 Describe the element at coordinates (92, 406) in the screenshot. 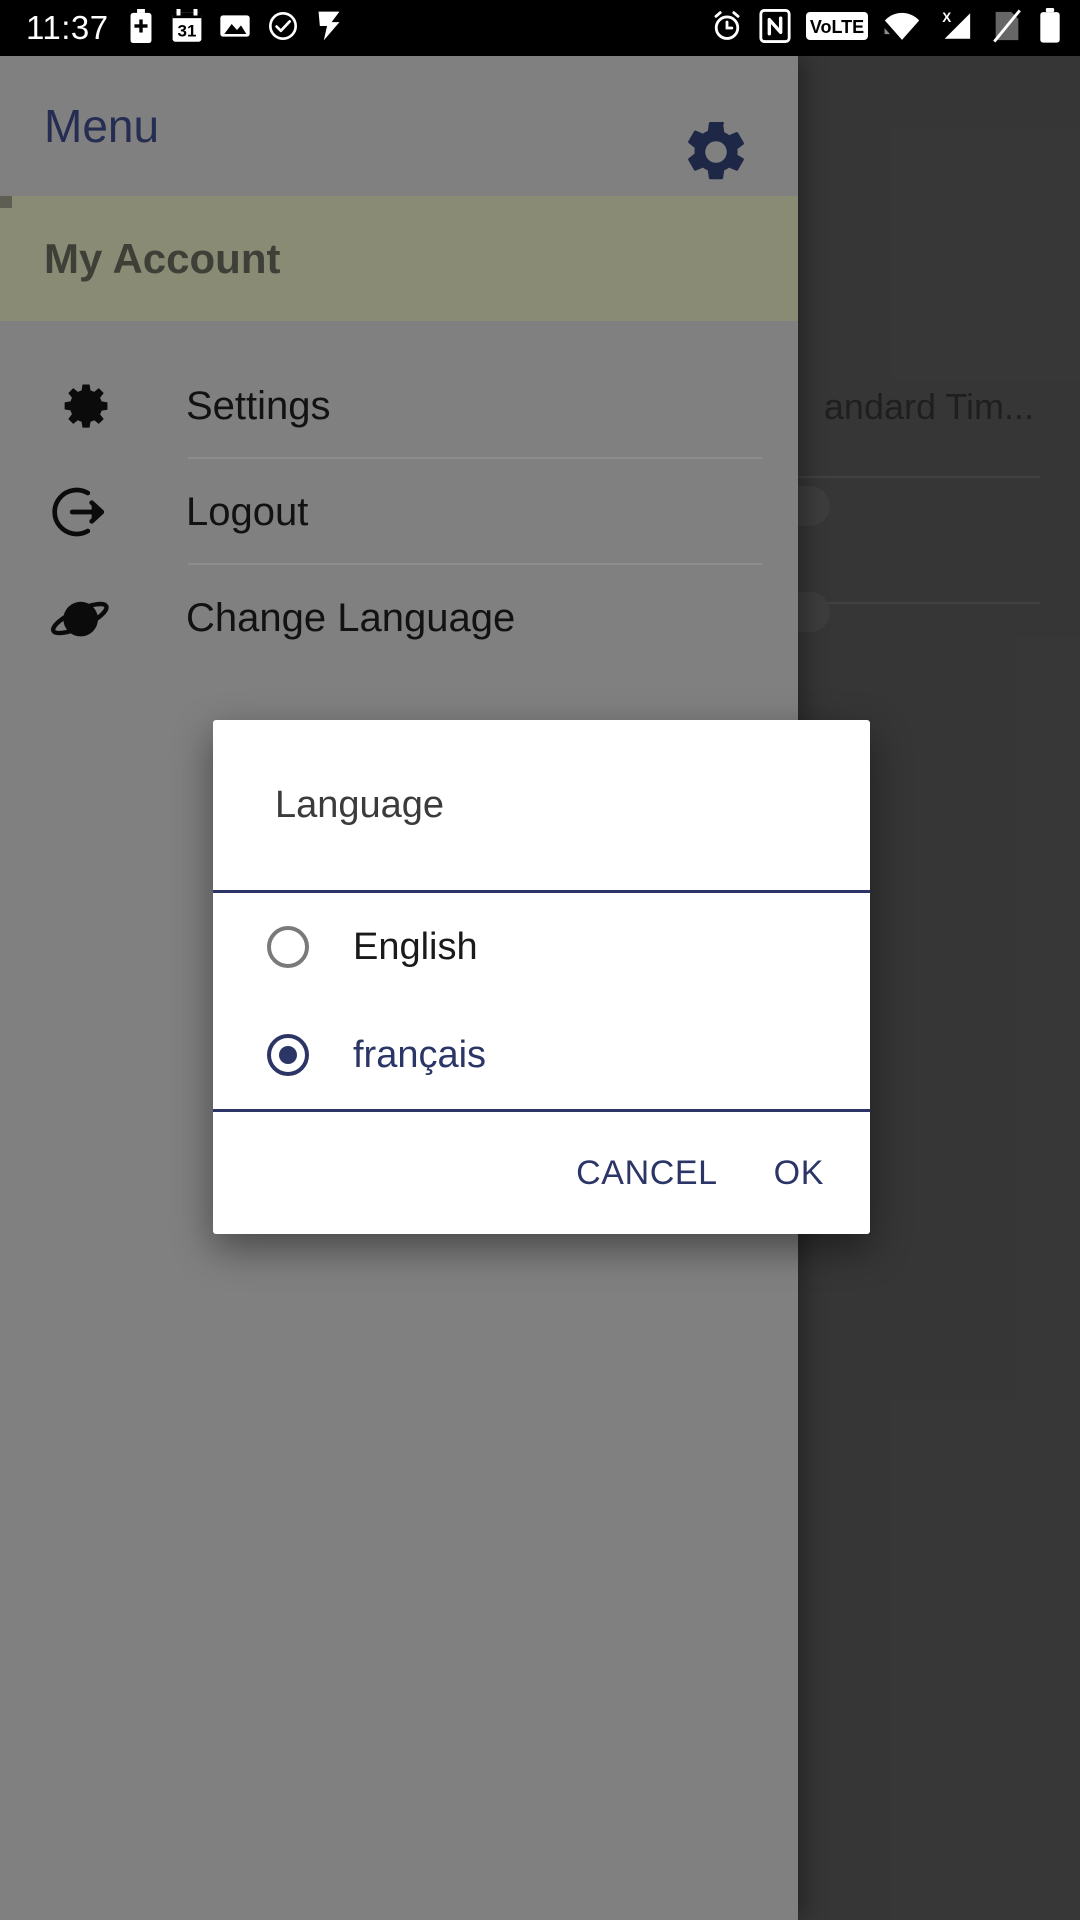

I see `cog-icon` at that location.